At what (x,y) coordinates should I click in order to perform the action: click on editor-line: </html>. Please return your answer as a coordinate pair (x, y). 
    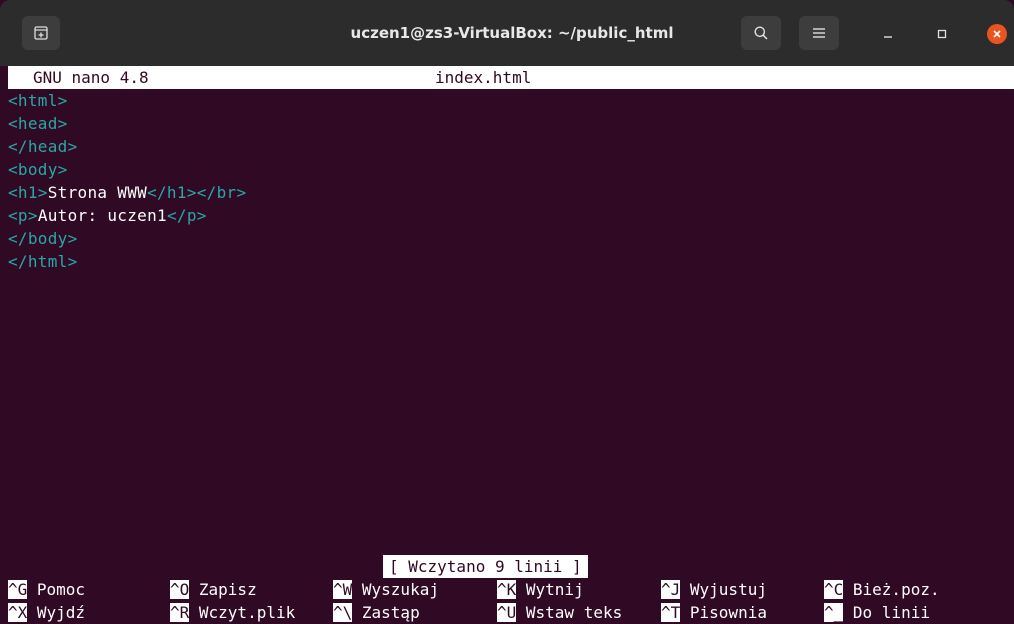
    Looking at the image, I should click on (43, 261).